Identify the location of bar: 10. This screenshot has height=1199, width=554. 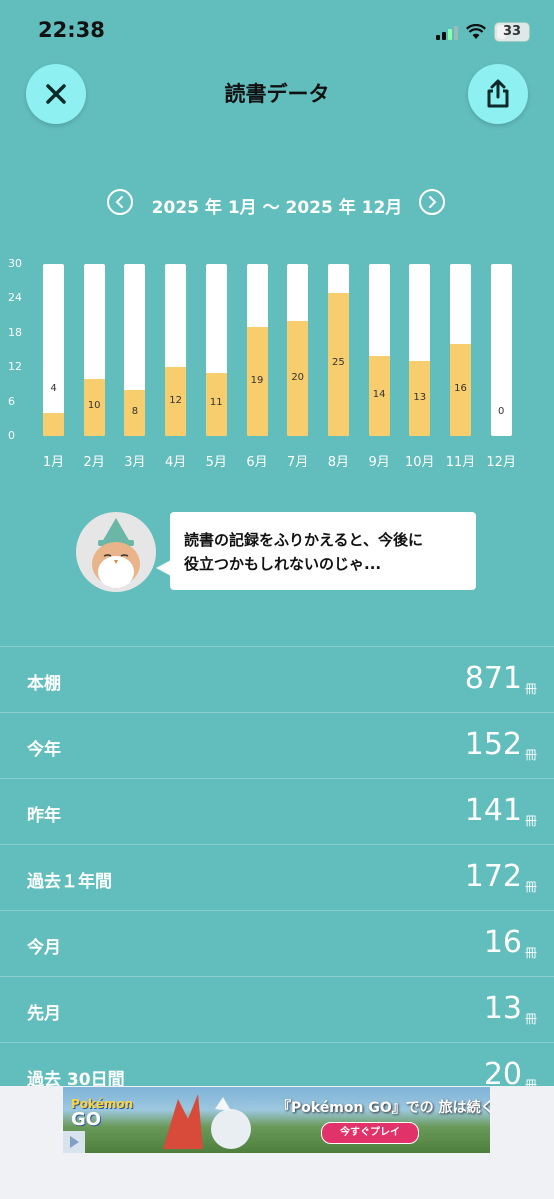
(94, 350).